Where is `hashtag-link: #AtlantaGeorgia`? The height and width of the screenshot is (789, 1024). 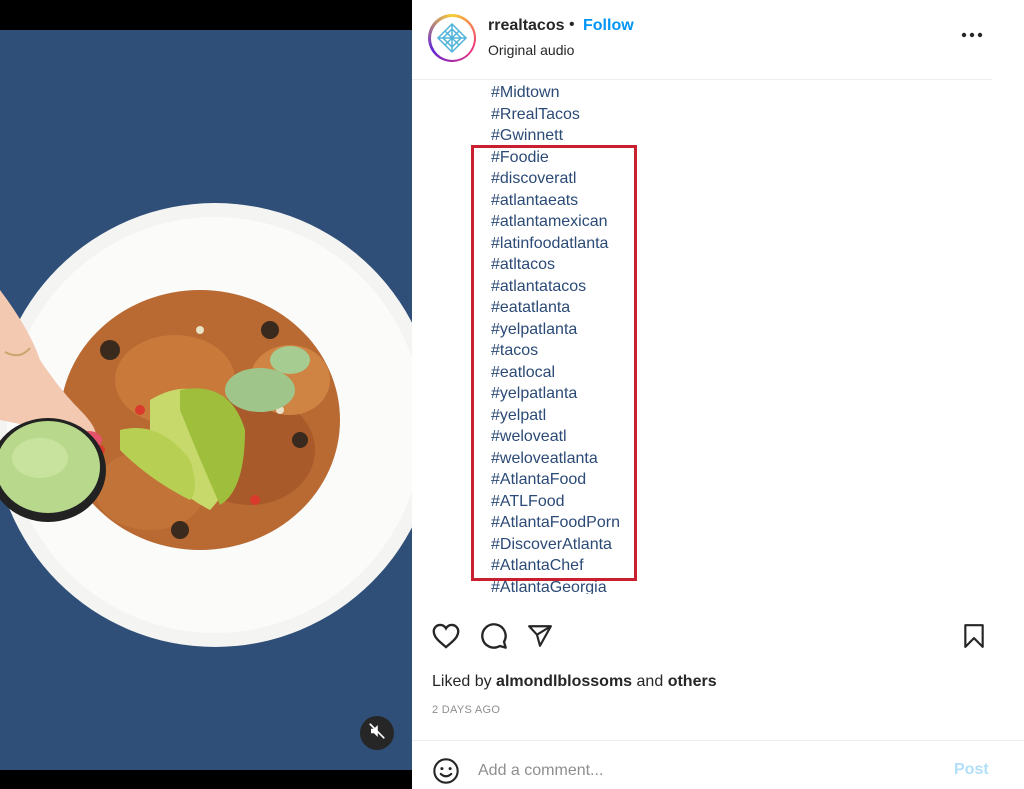 hashtag-link: #AtlantaGeorgia is located at coordinates (701, 586).